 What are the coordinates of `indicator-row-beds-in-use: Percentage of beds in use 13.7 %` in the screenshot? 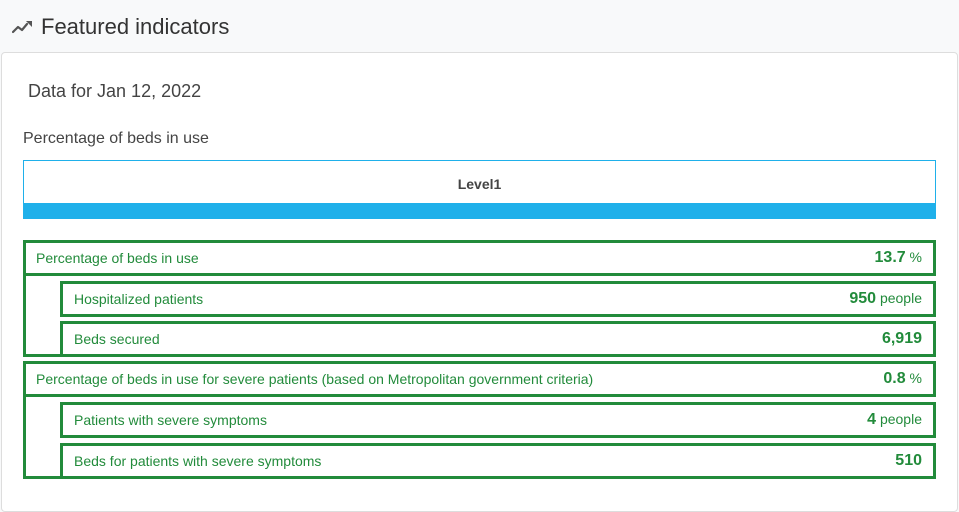 It's located at (479, 258).